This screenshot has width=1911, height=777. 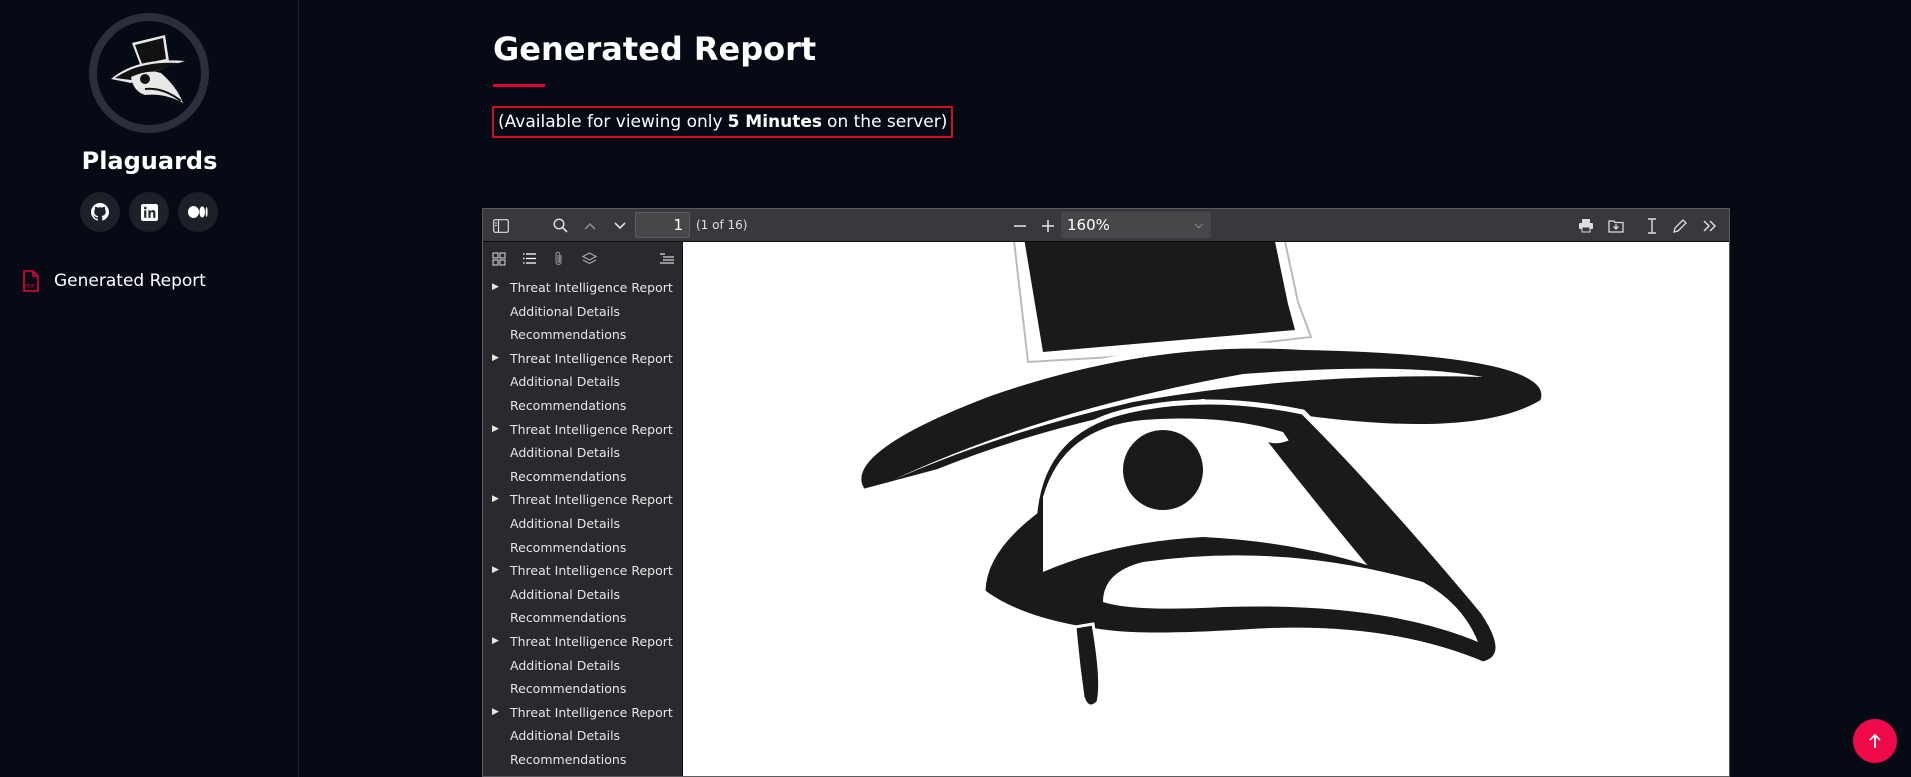 What do you see at coordinates (149, 212) in the screenshot?
I see `linkedin-link` at bounding box center [149, 212].